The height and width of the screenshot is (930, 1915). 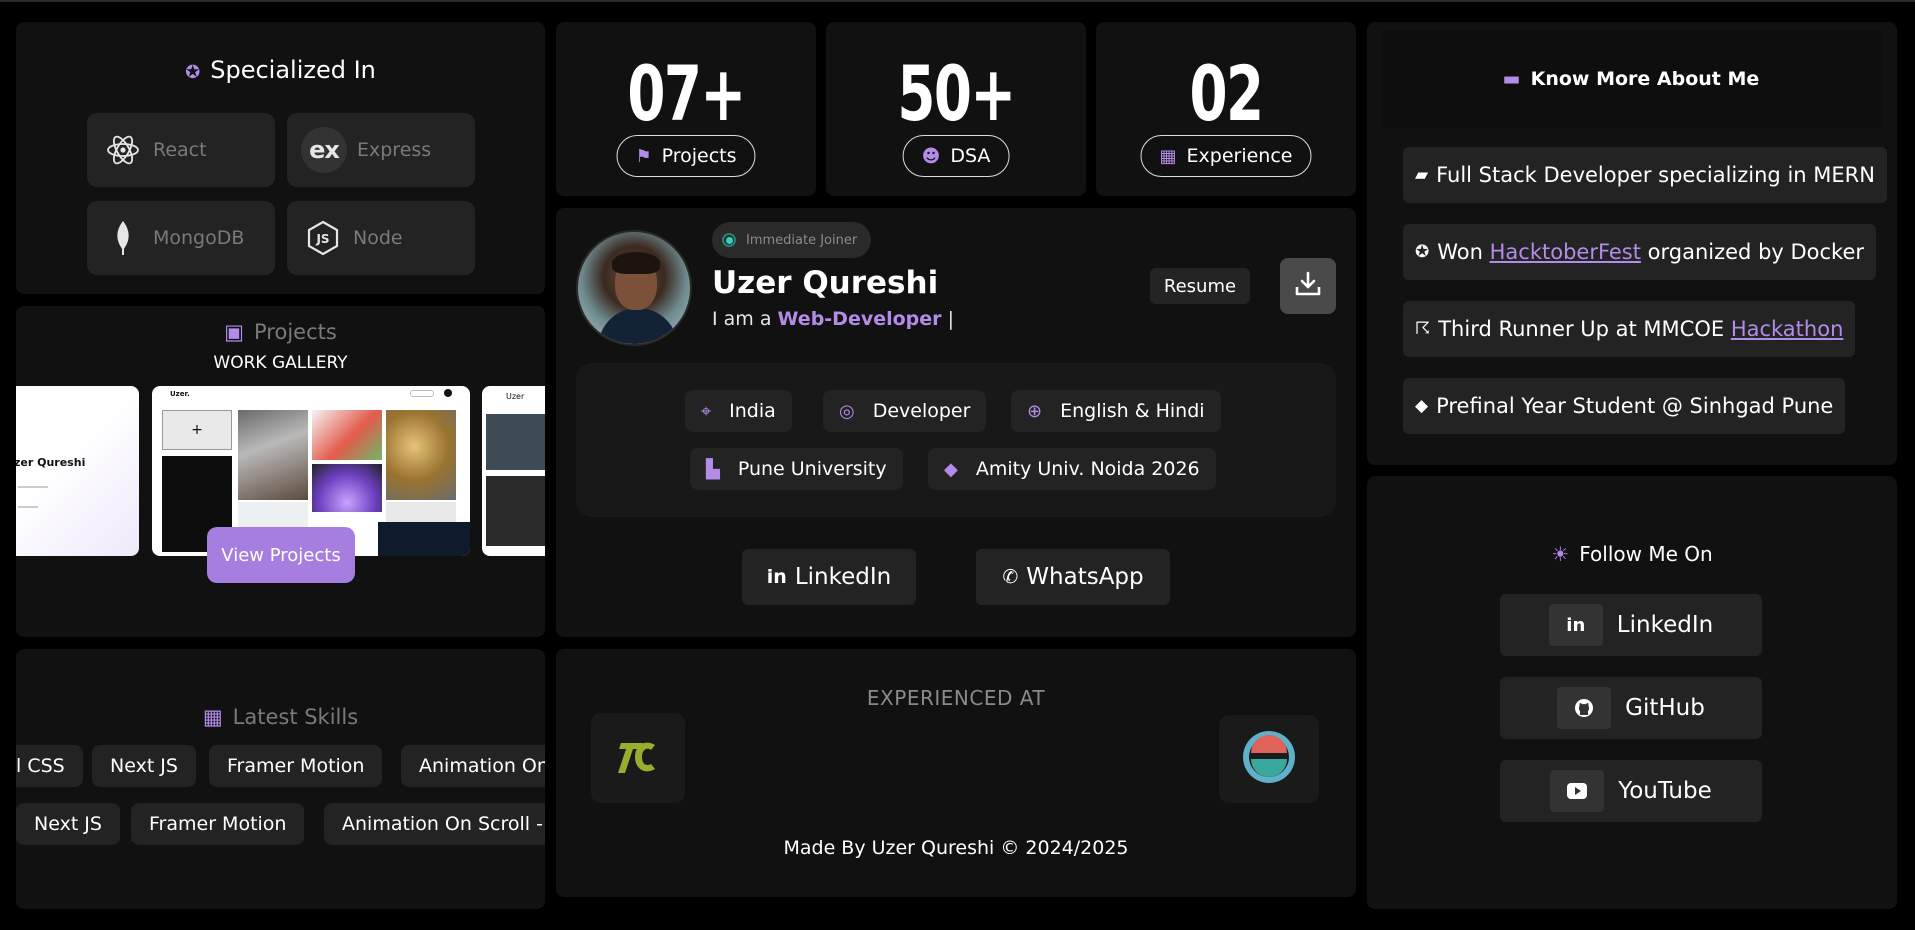 What do you see at coordinates (280, 332) in the screenshot?
I see `projects-title: ▣ Projects` at bounding box center [280, 332].